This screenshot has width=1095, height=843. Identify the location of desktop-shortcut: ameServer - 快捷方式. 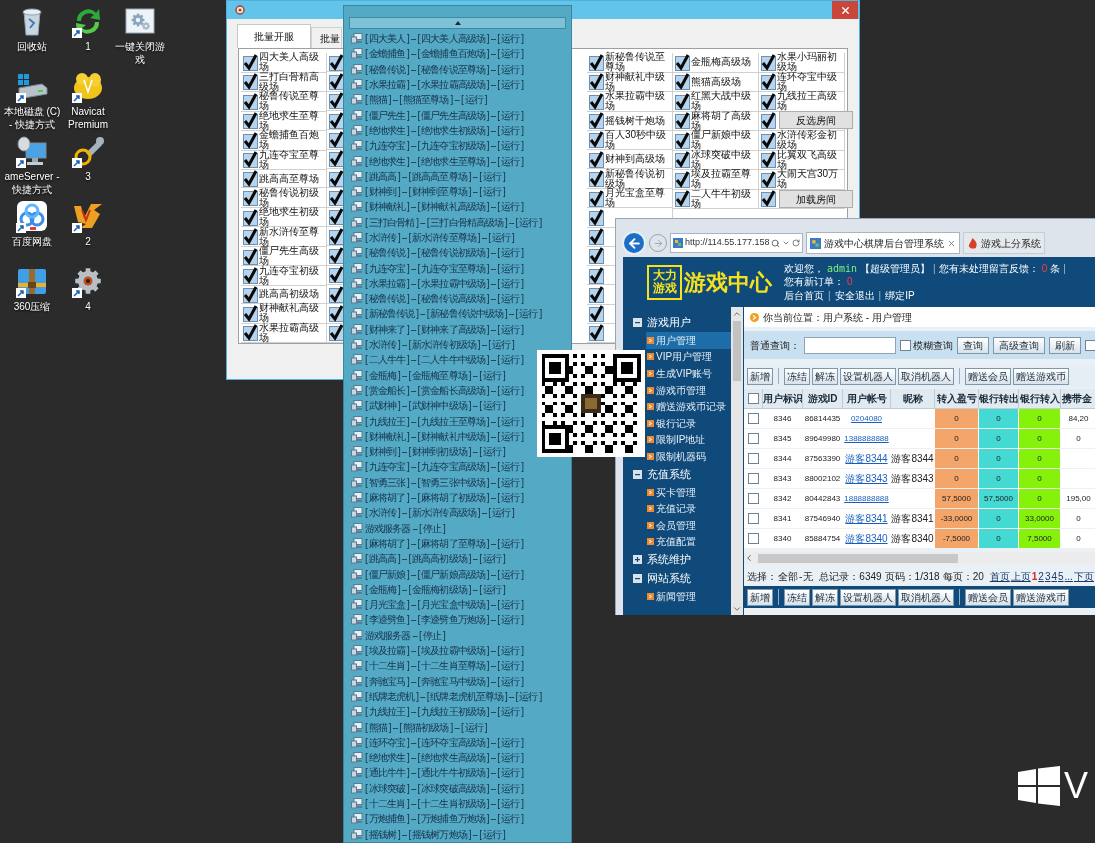
(32, 165).